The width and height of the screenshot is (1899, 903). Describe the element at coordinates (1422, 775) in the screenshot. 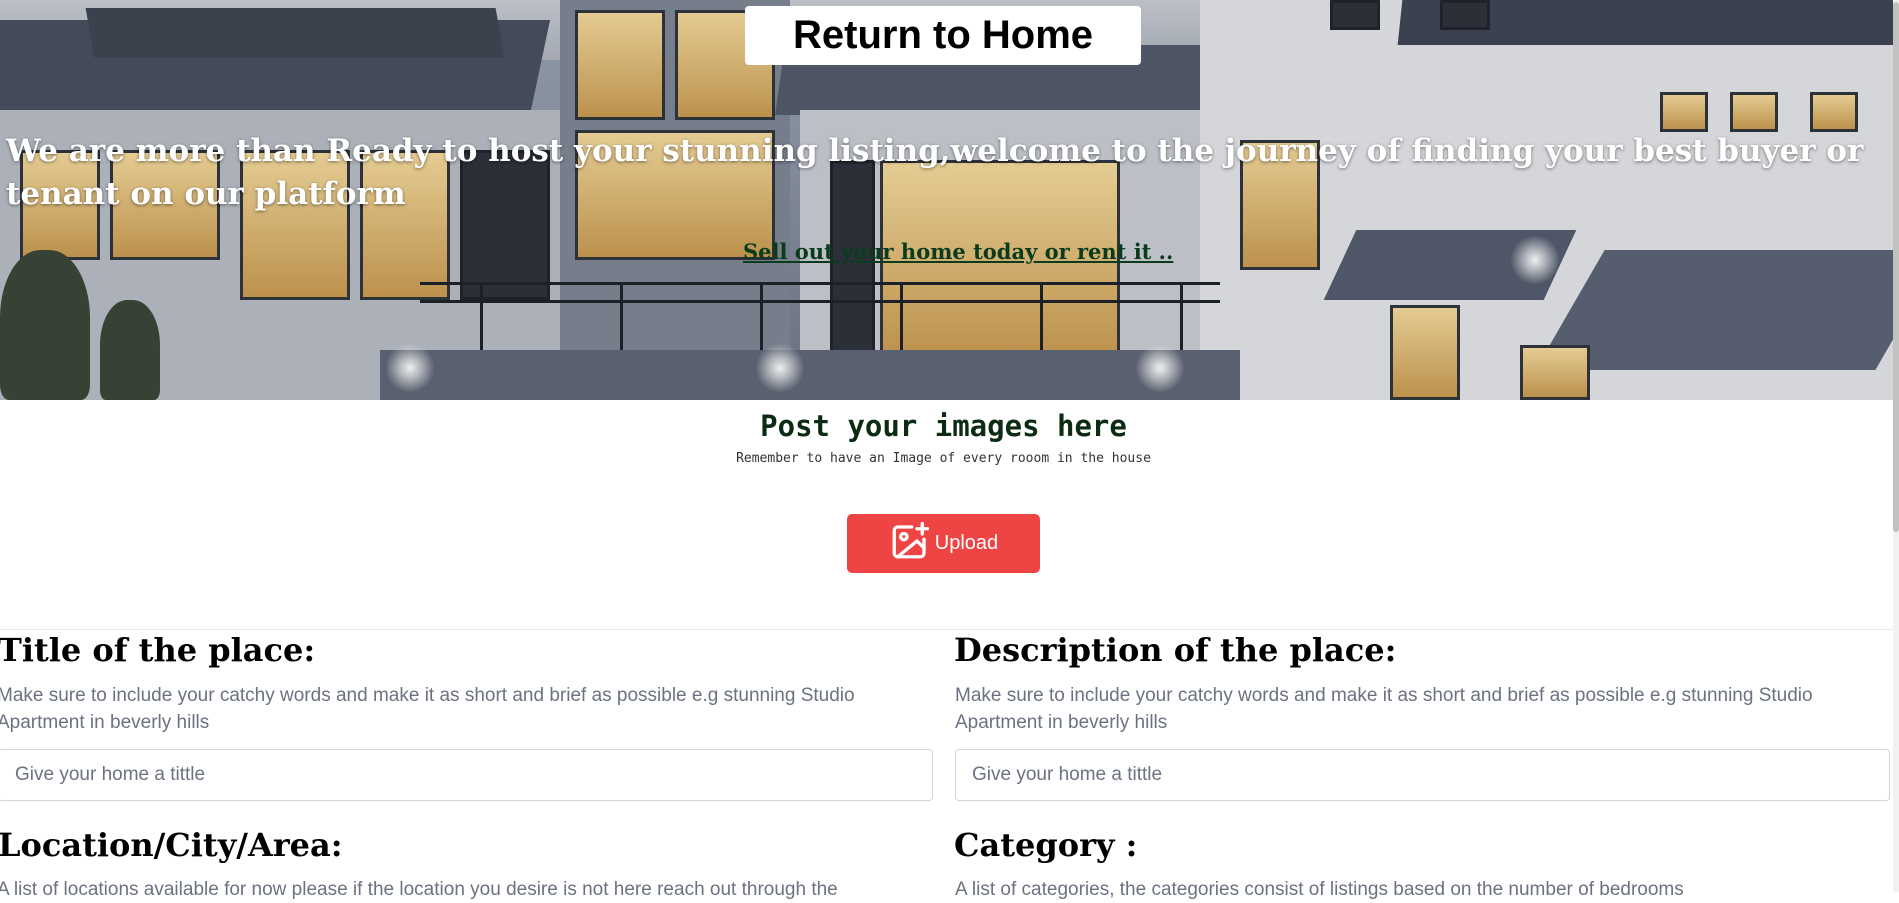

I see `description-input` at that location.